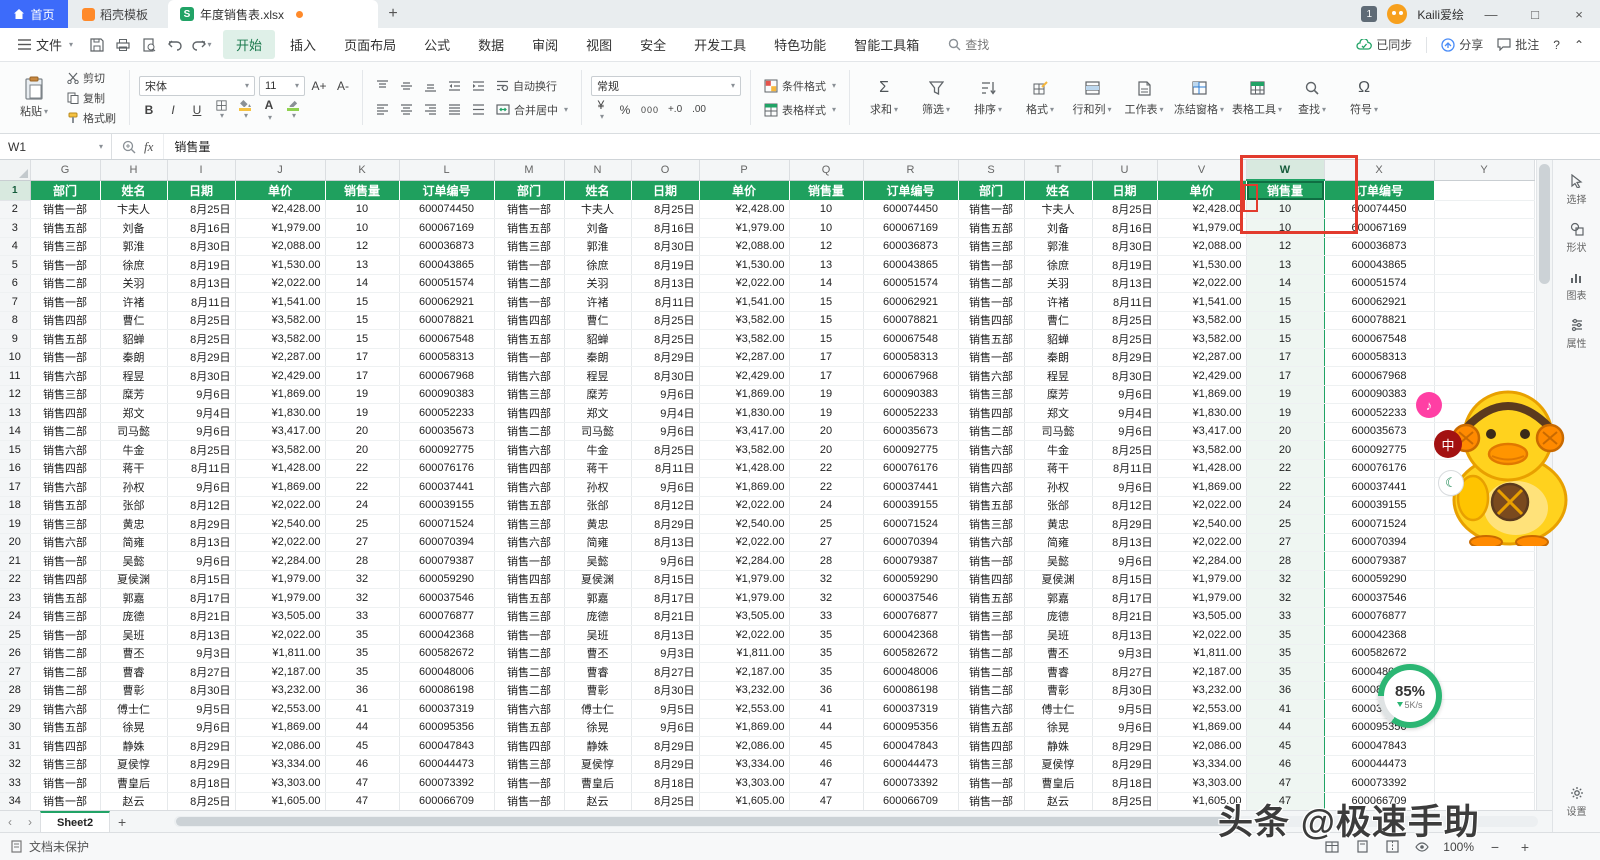 The width and height of the screenshot is (1600, 860). Describe the element at coordinates (1577, 286) in the screenshot. I see `right-tool-chart: 图表` at that location.